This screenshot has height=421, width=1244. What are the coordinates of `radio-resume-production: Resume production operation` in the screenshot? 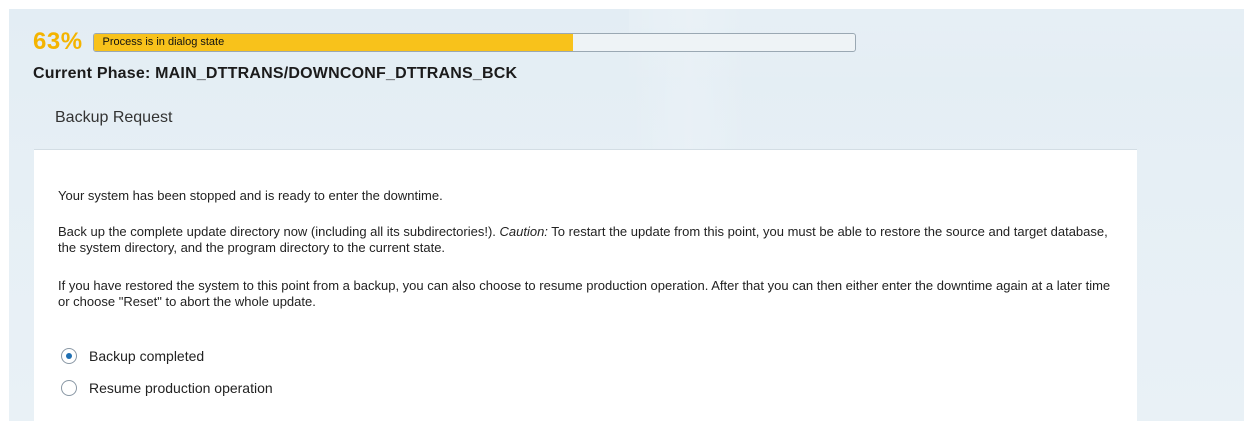 It's located at (167, 388).